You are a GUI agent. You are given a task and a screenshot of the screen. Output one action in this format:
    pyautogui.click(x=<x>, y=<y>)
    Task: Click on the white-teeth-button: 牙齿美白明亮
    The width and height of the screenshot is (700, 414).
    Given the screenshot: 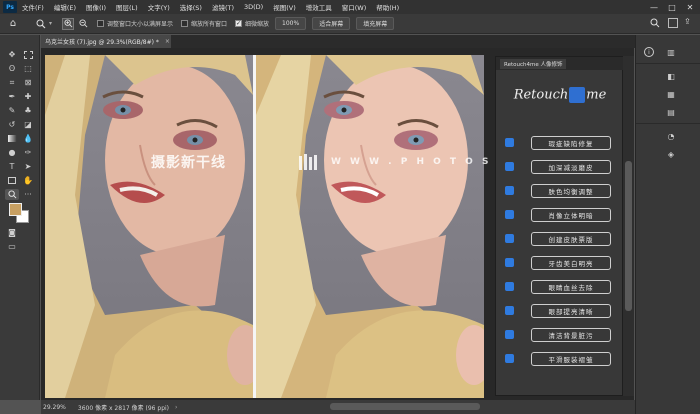 What is the action you would take?
    pyautogui.click(x=571, y=262)
    